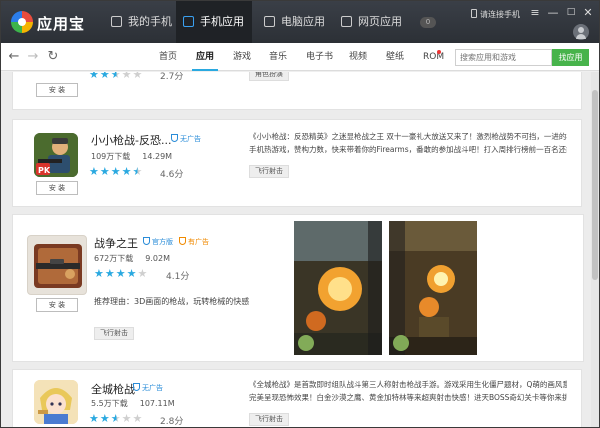 The width and height of the screenshot is (600, 428). Describe the element at coordinates (358, 57) in the screenshot. I see `category-video: 视频` at that location.